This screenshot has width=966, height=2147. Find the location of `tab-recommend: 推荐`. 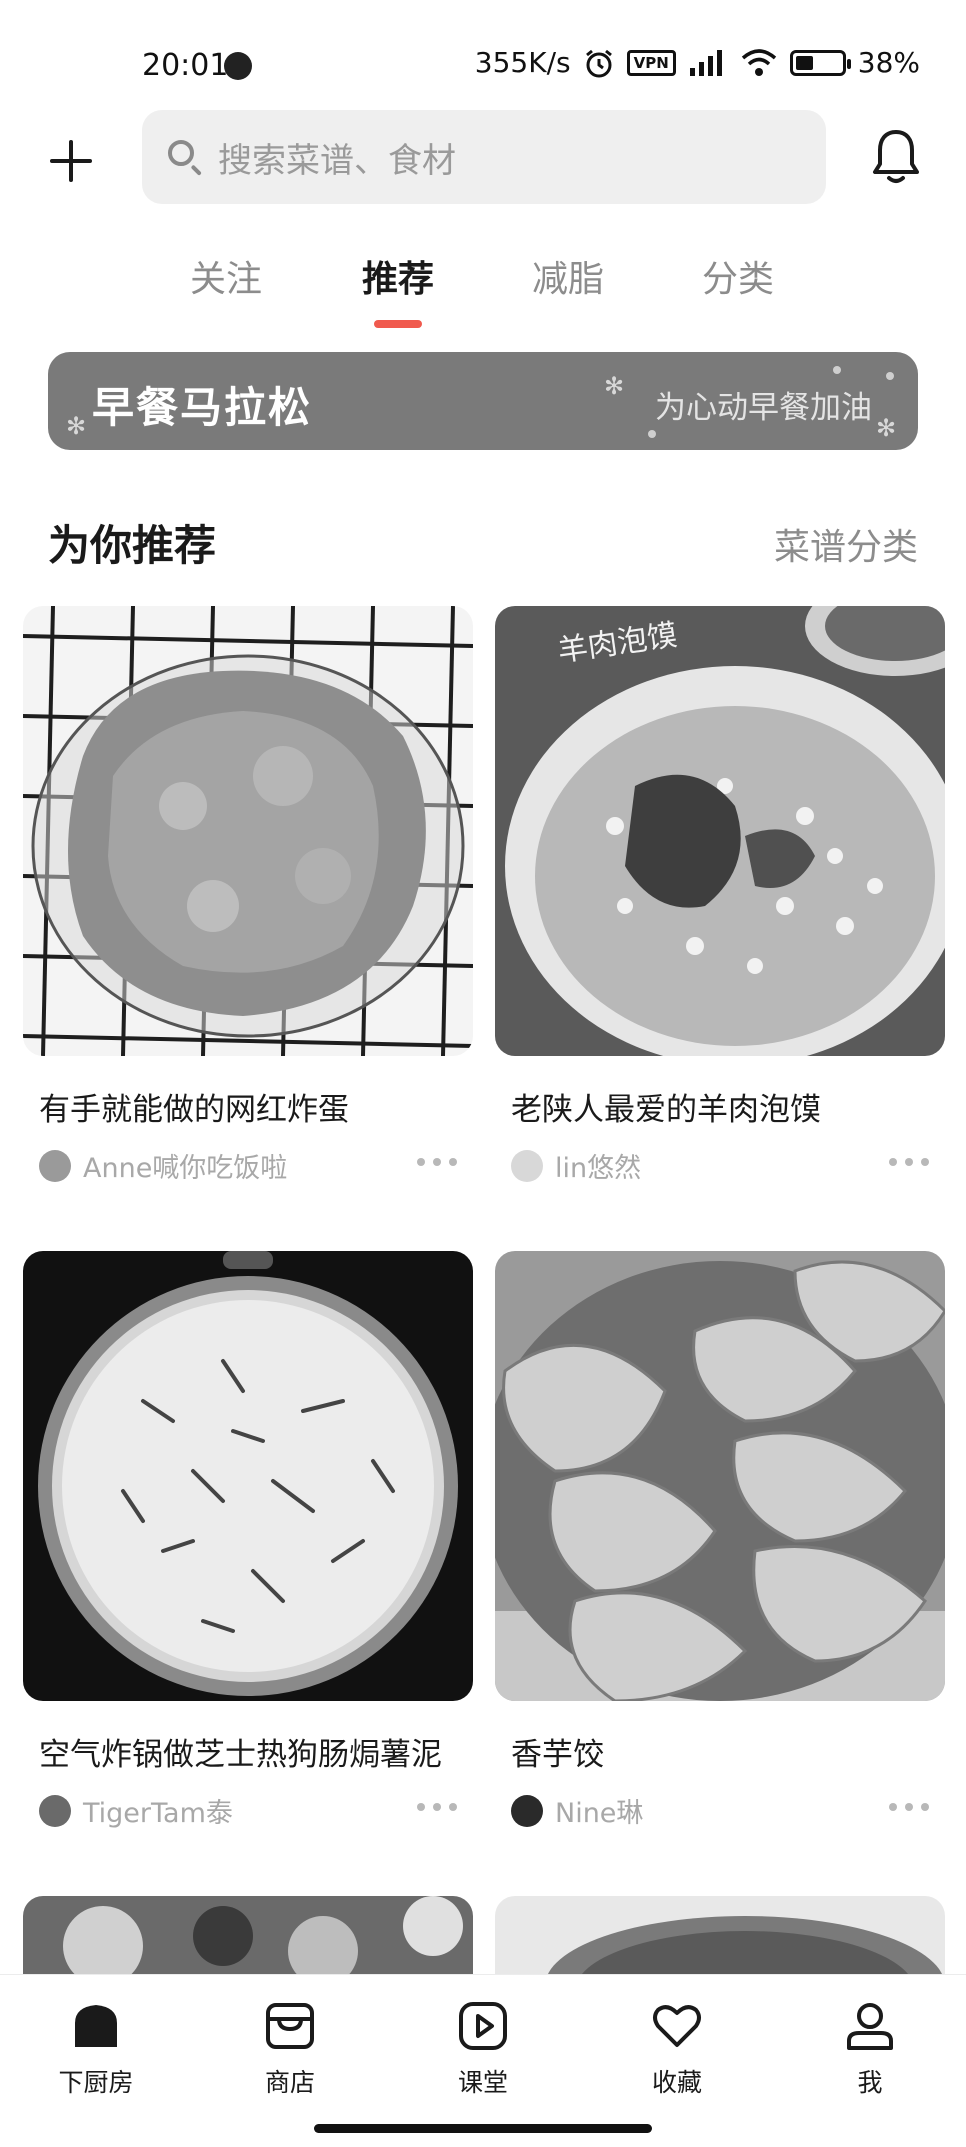

tab-recommend: 推荐 is located at coordinates (398, 276).